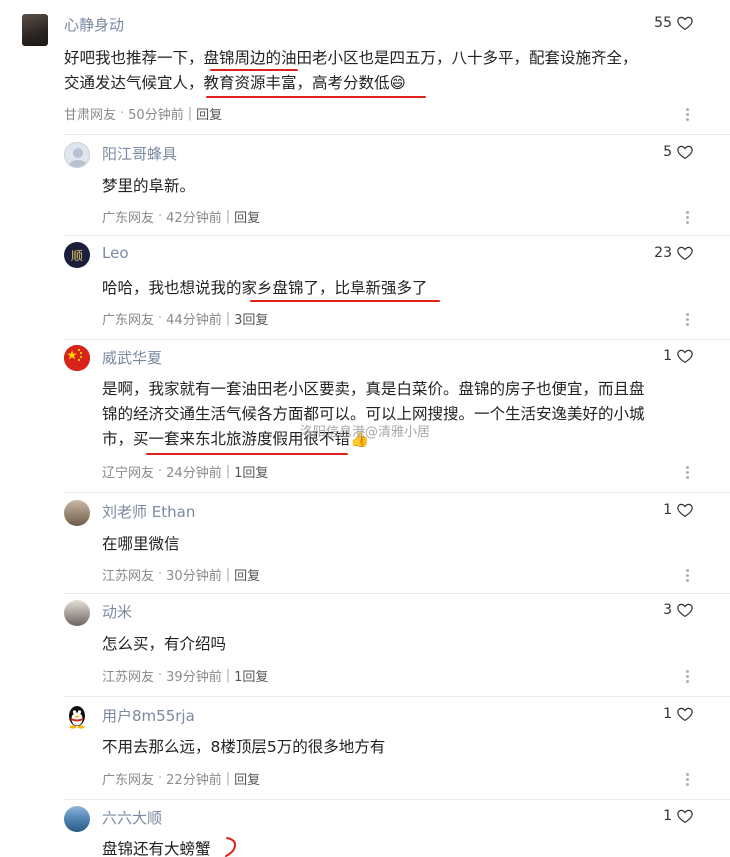 This screenshot has height=857, width=730. I want to click on comment-time: 39分钟前, so click(194, 677).